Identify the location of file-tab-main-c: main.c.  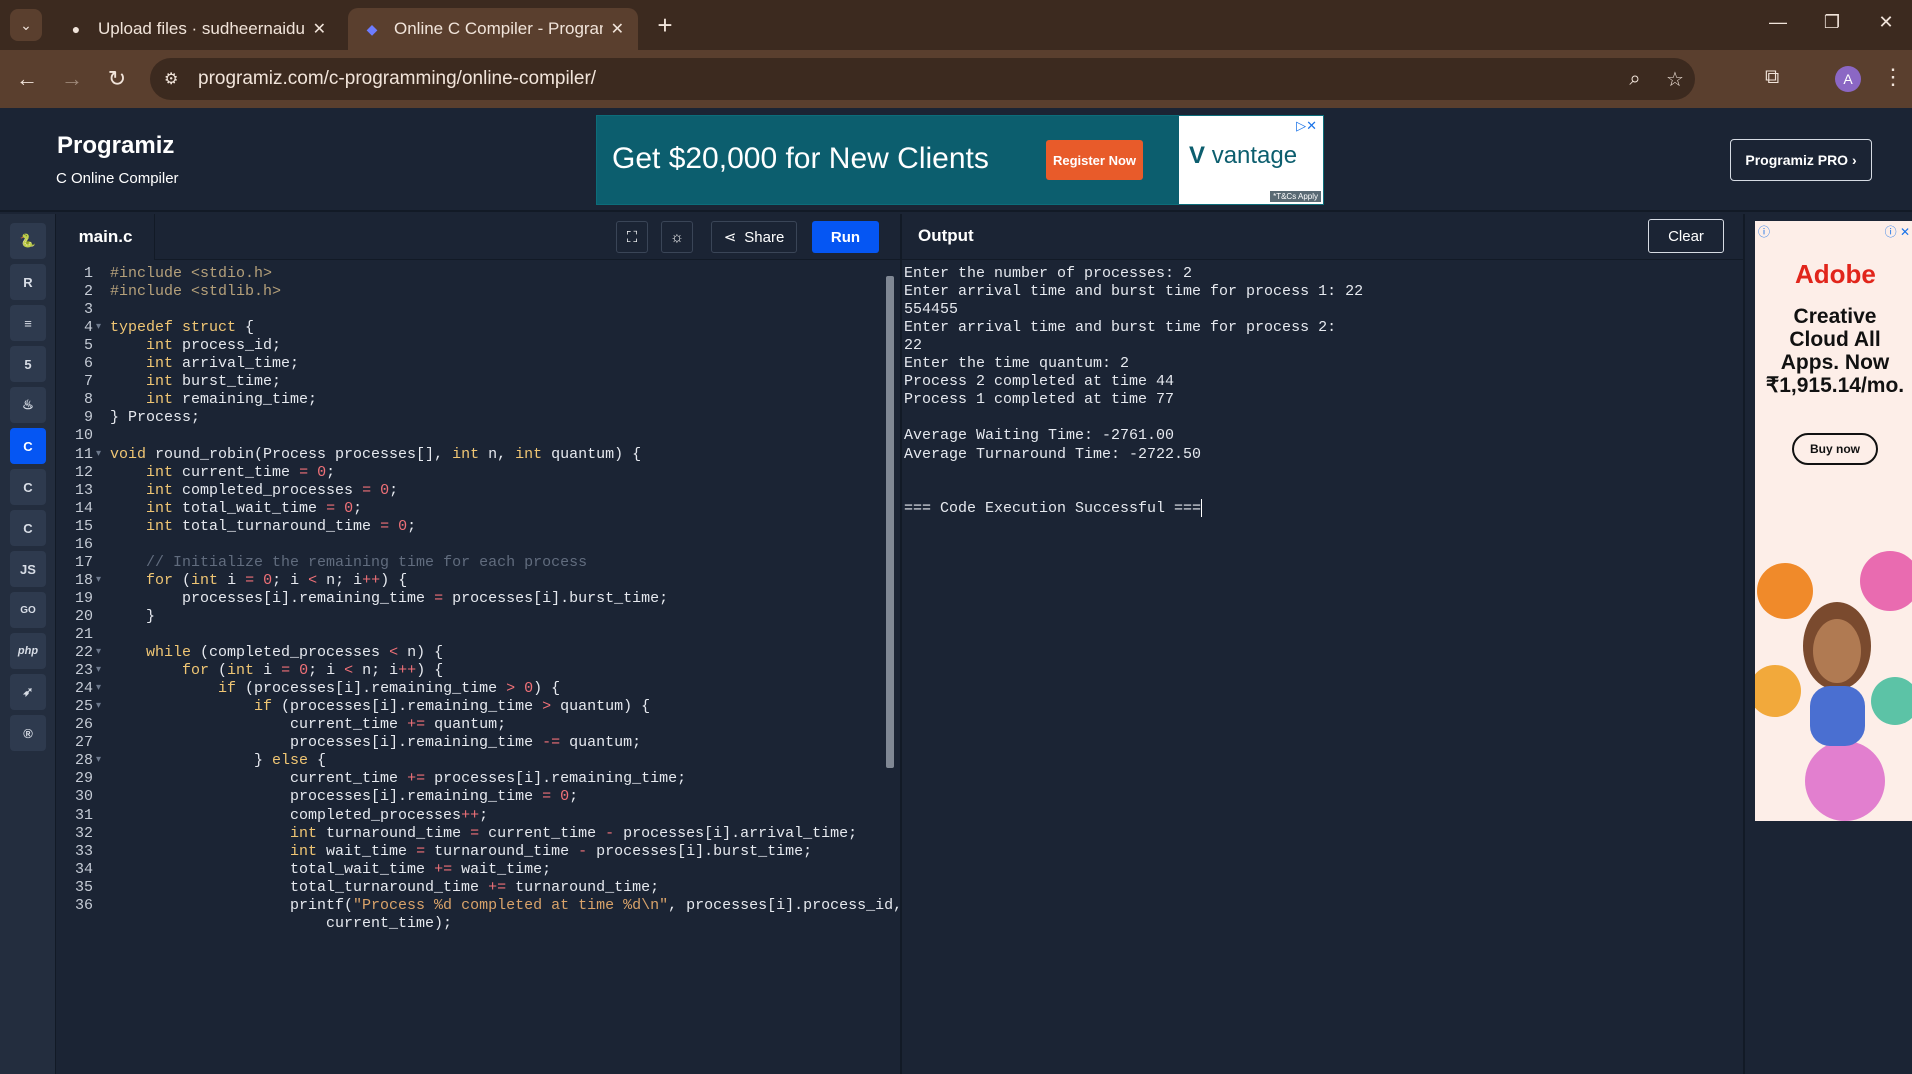
(106, 237).